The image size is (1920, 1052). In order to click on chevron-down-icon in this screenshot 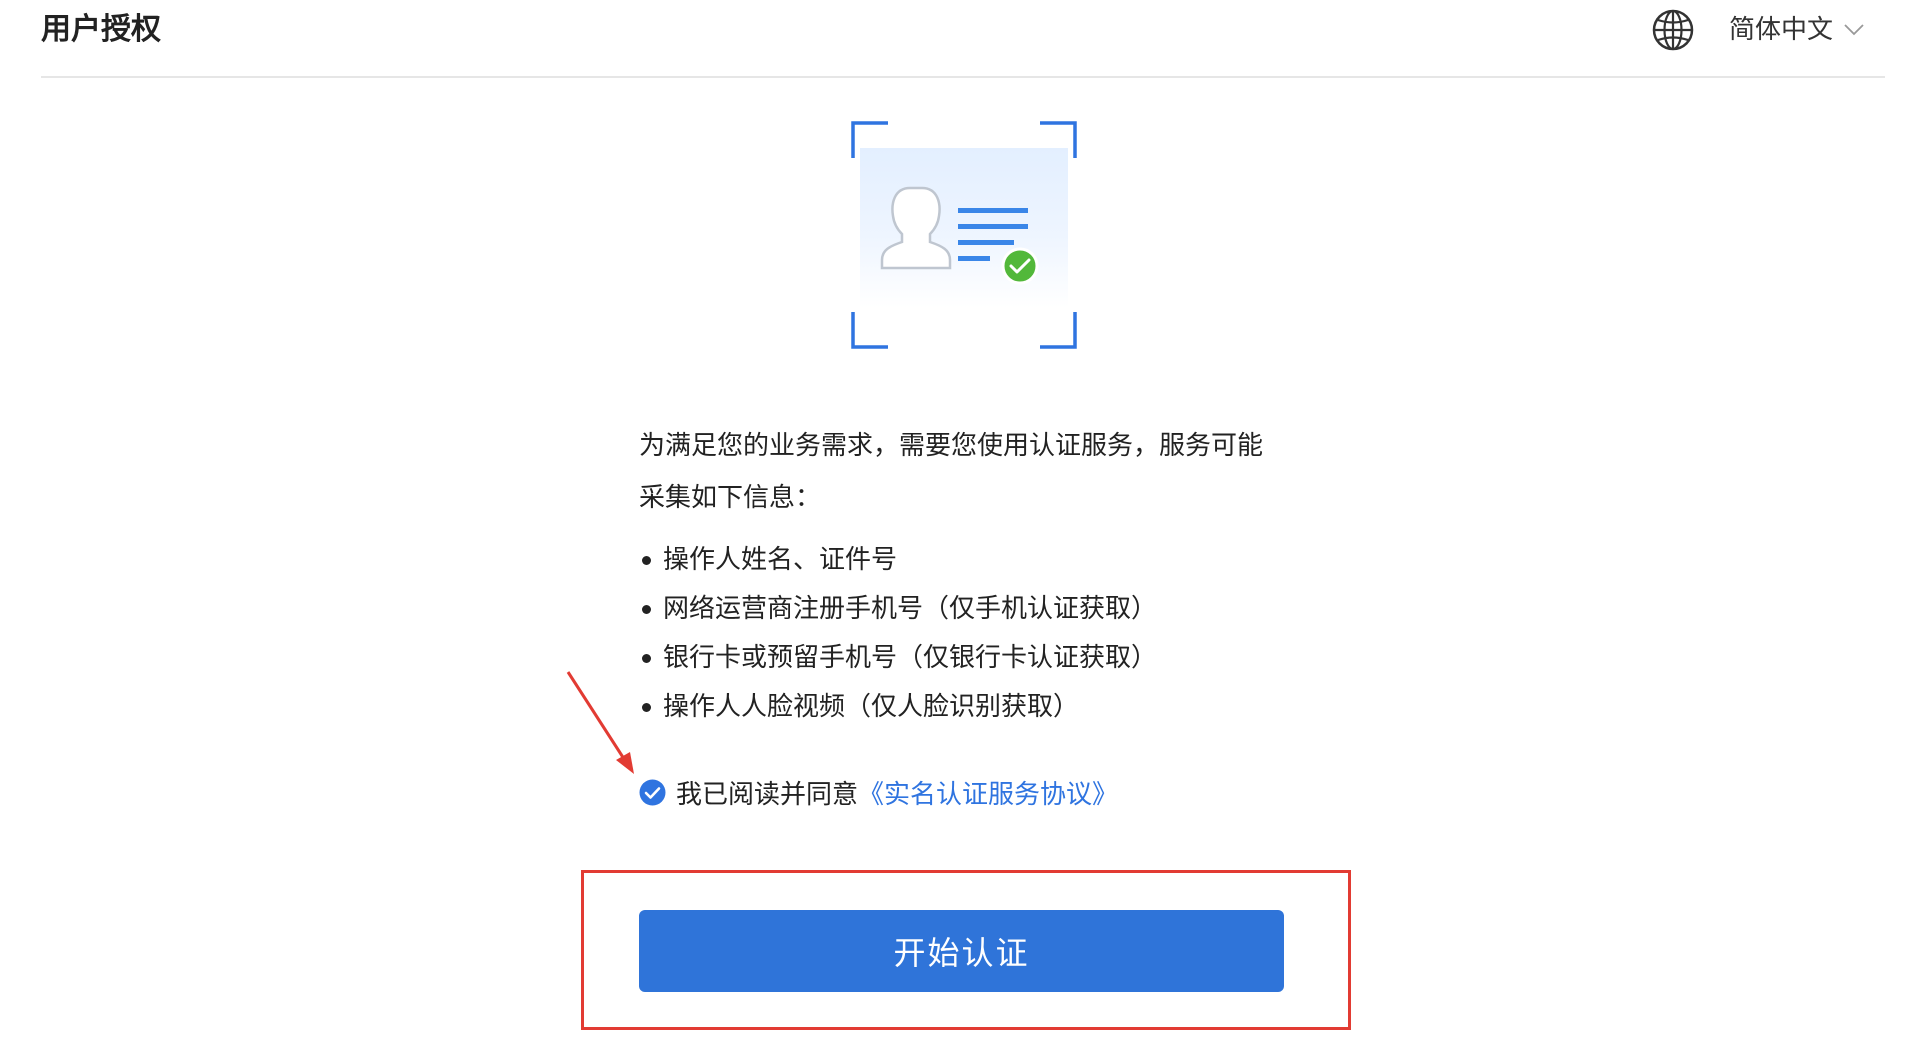, I will do `click(1854, 30)`.